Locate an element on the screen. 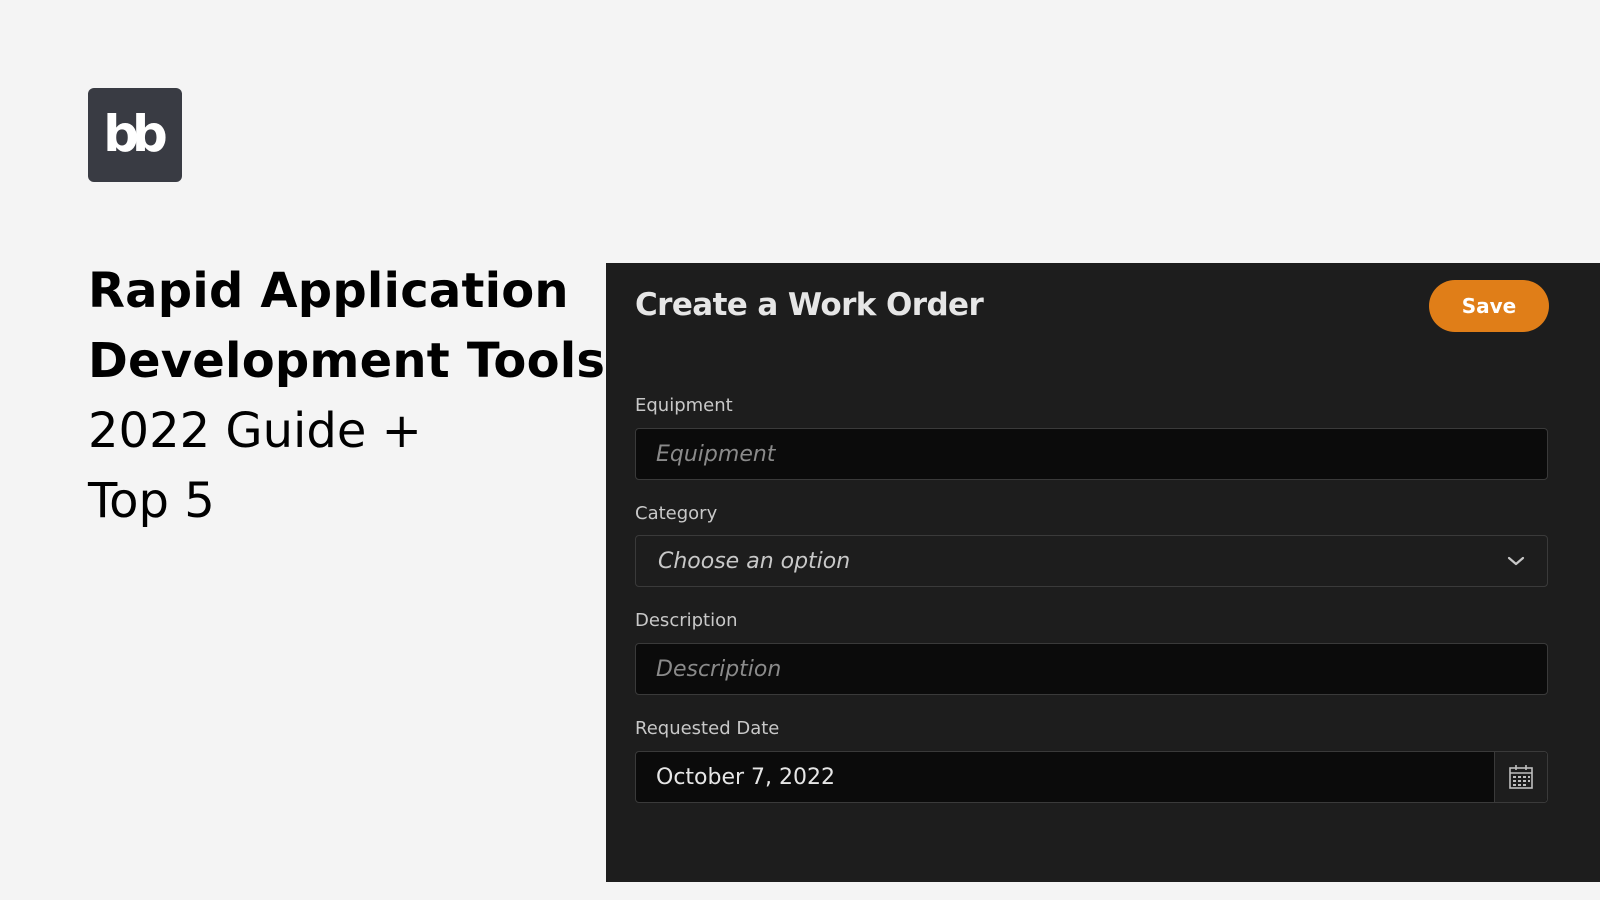 The height and width of the screenshot is (900, 1600). headline-line-2: Development Tools is located at coordinates (347, 361).